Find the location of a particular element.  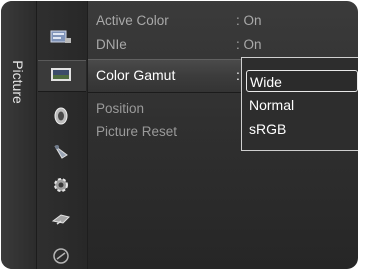

channel-icon is located at coordinates (61, 152).